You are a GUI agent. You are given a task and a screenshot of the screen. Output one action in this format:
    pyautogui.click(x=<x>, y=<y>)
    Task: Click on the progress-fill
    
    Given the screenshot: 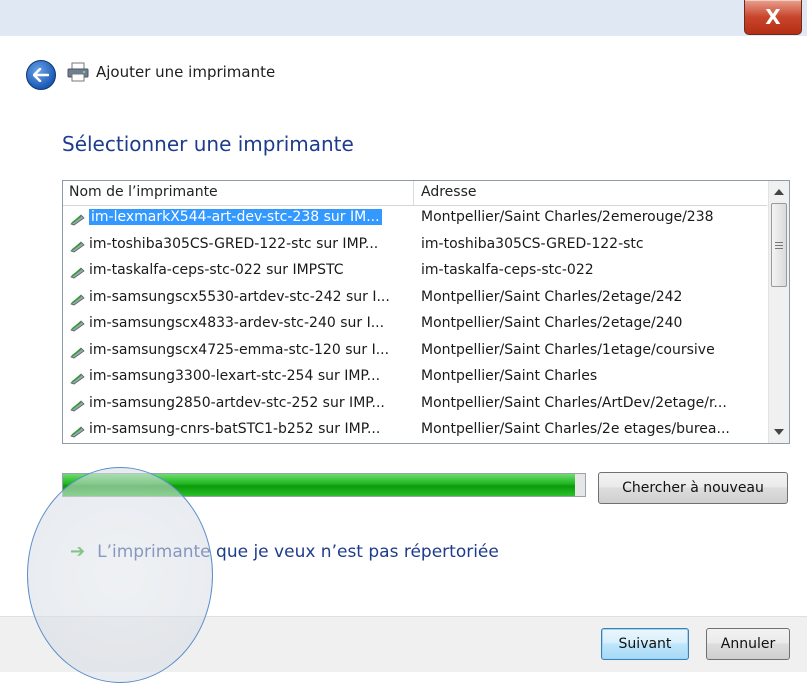 What is the action you would take?
    pyautogui.click(x=319, y=485)
    